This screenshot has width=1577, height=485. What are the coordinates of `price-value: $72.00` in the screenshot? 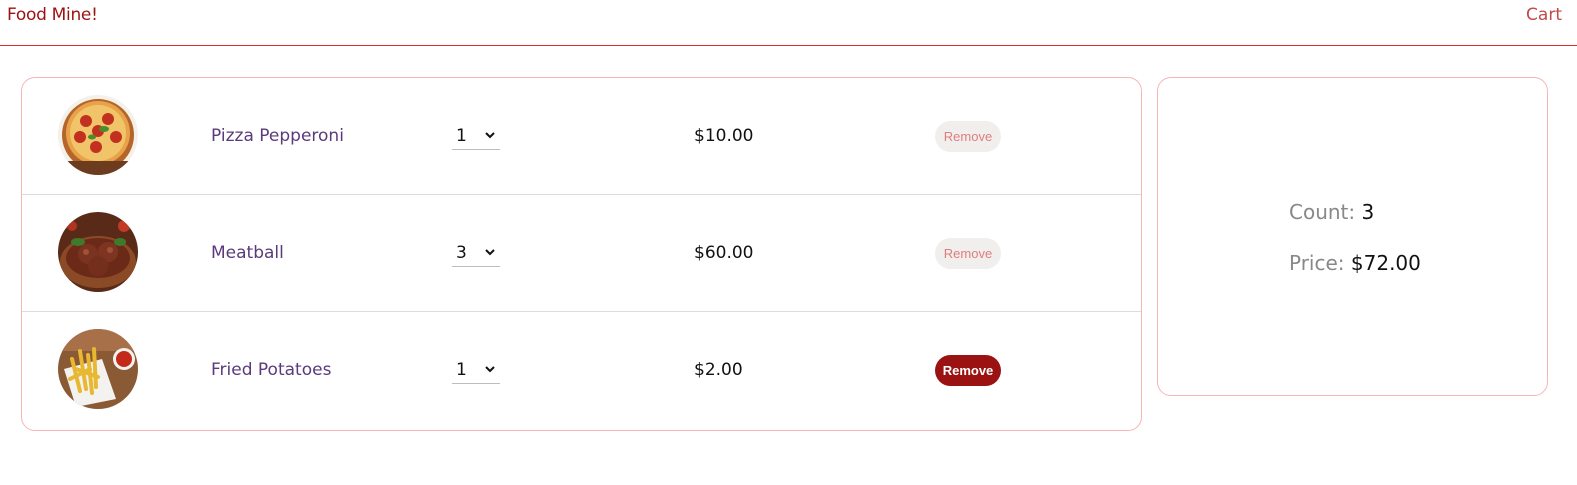 It's located at (1385, 263).